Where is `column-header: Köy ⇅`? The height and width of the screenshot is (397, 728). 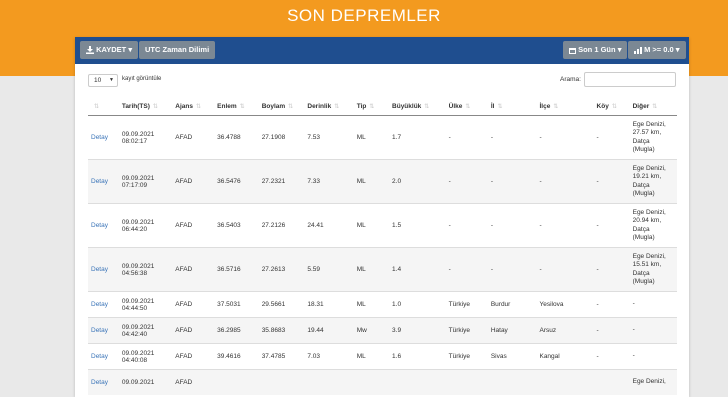 column-header: Köy ⇅ is located at coordinates (611, 106).